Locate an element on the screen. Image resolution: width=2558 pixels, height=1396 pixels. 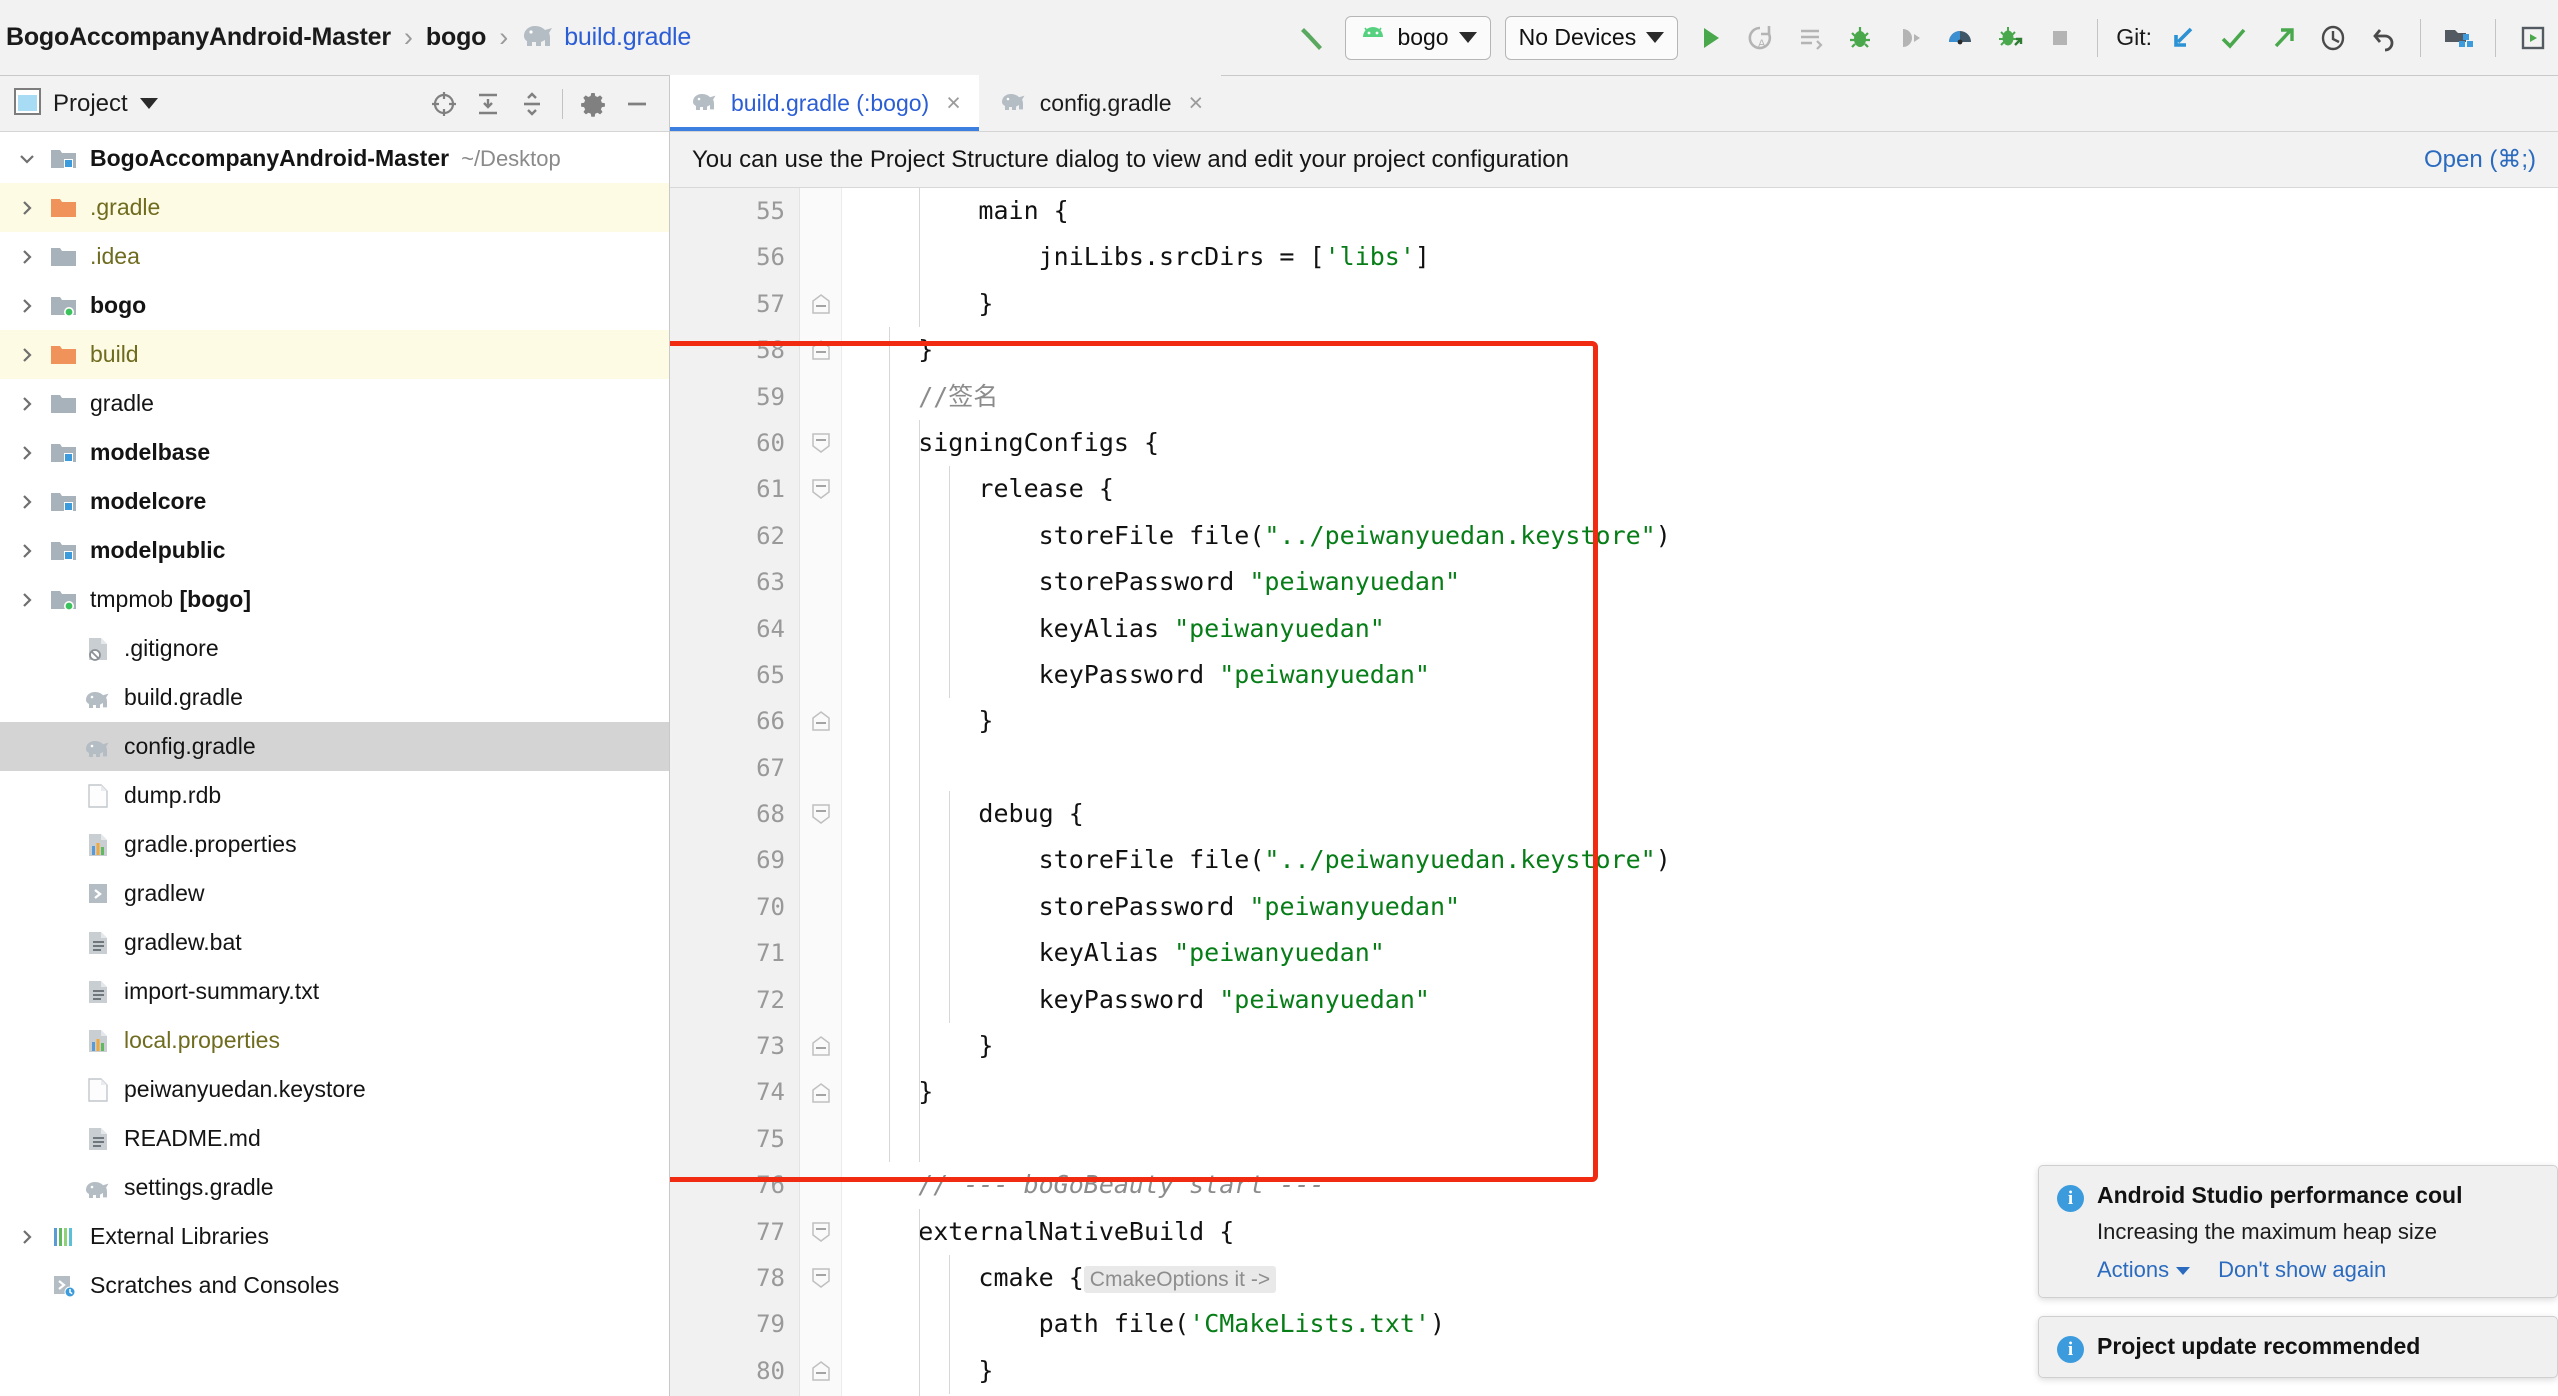
breadcrumb-file: build.gradle is located at coordinates (627, 37).